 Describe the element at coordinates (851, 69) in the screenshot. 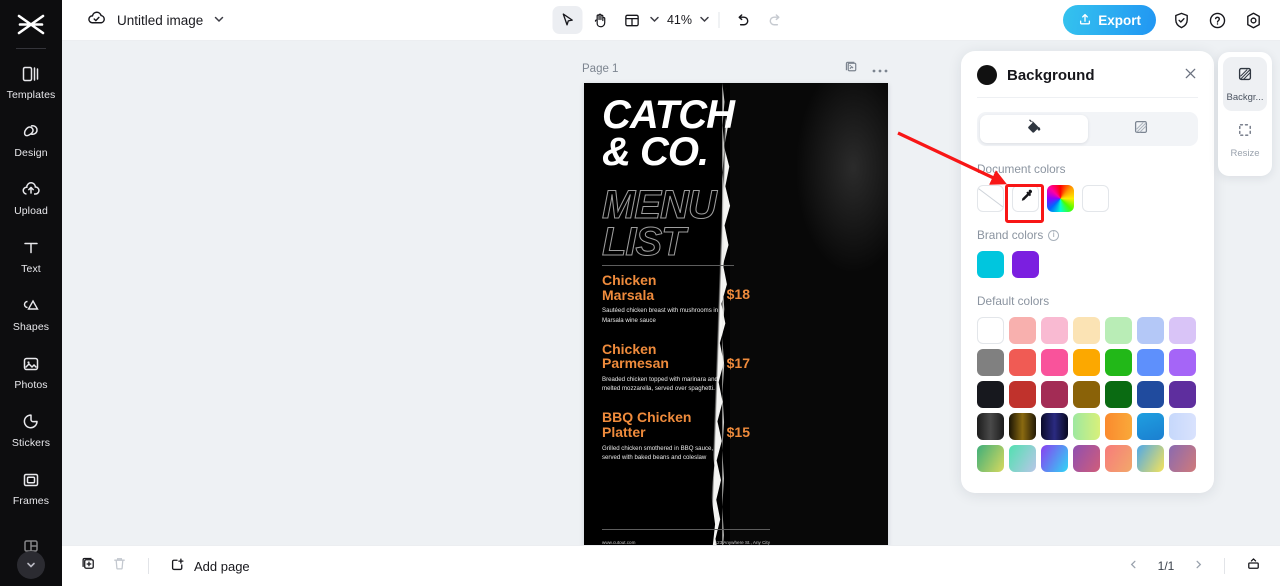

I see `duplicate-page-icon` at that location.